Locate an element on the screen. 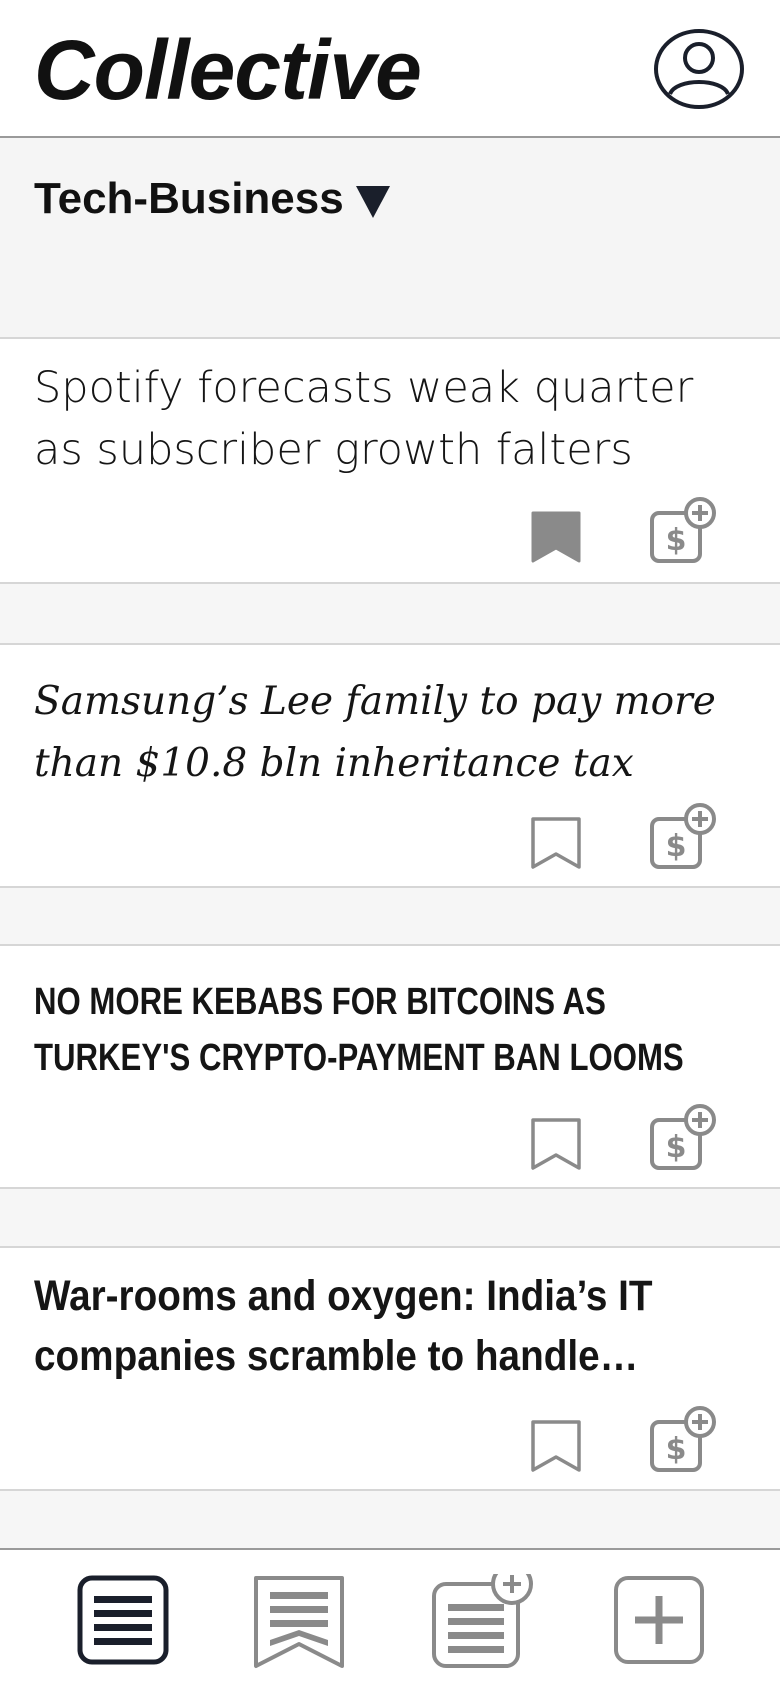 Image resolution: width=780 pixels, height=1688 pixels. tab-feed is located at coordinates (124, 1622).